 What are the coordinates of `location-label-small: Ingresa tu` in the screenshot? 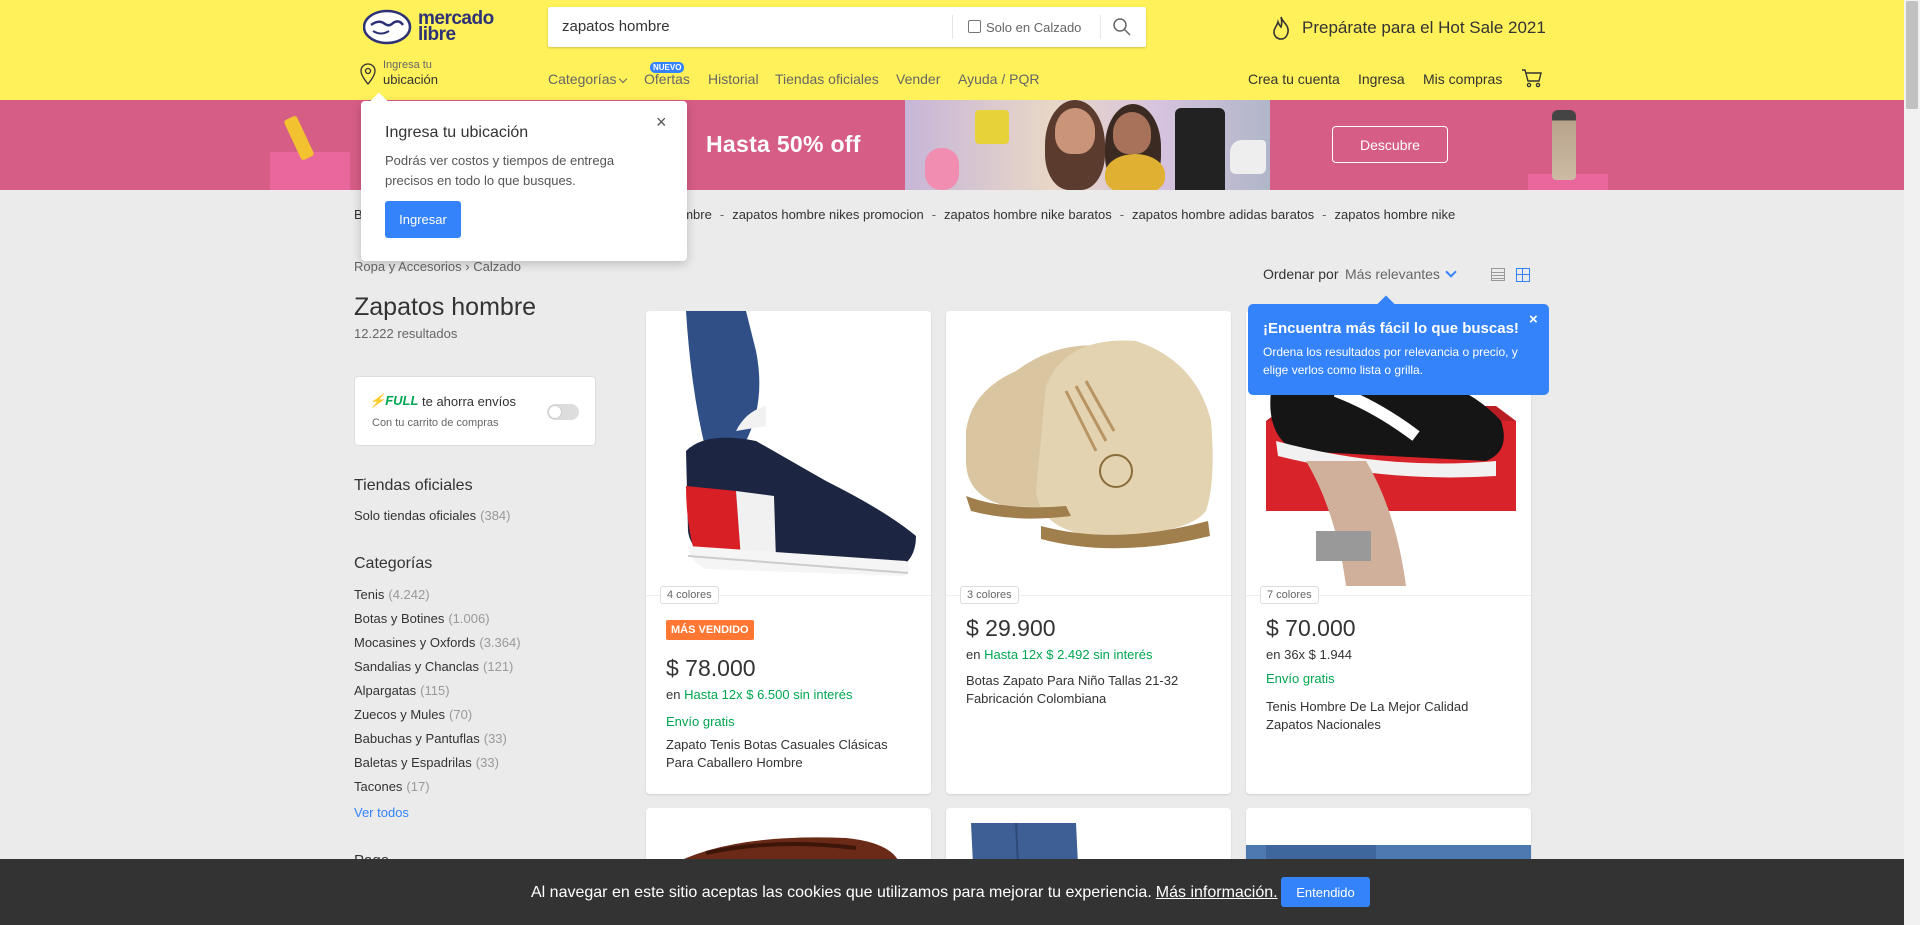 It's located at (407, 65).